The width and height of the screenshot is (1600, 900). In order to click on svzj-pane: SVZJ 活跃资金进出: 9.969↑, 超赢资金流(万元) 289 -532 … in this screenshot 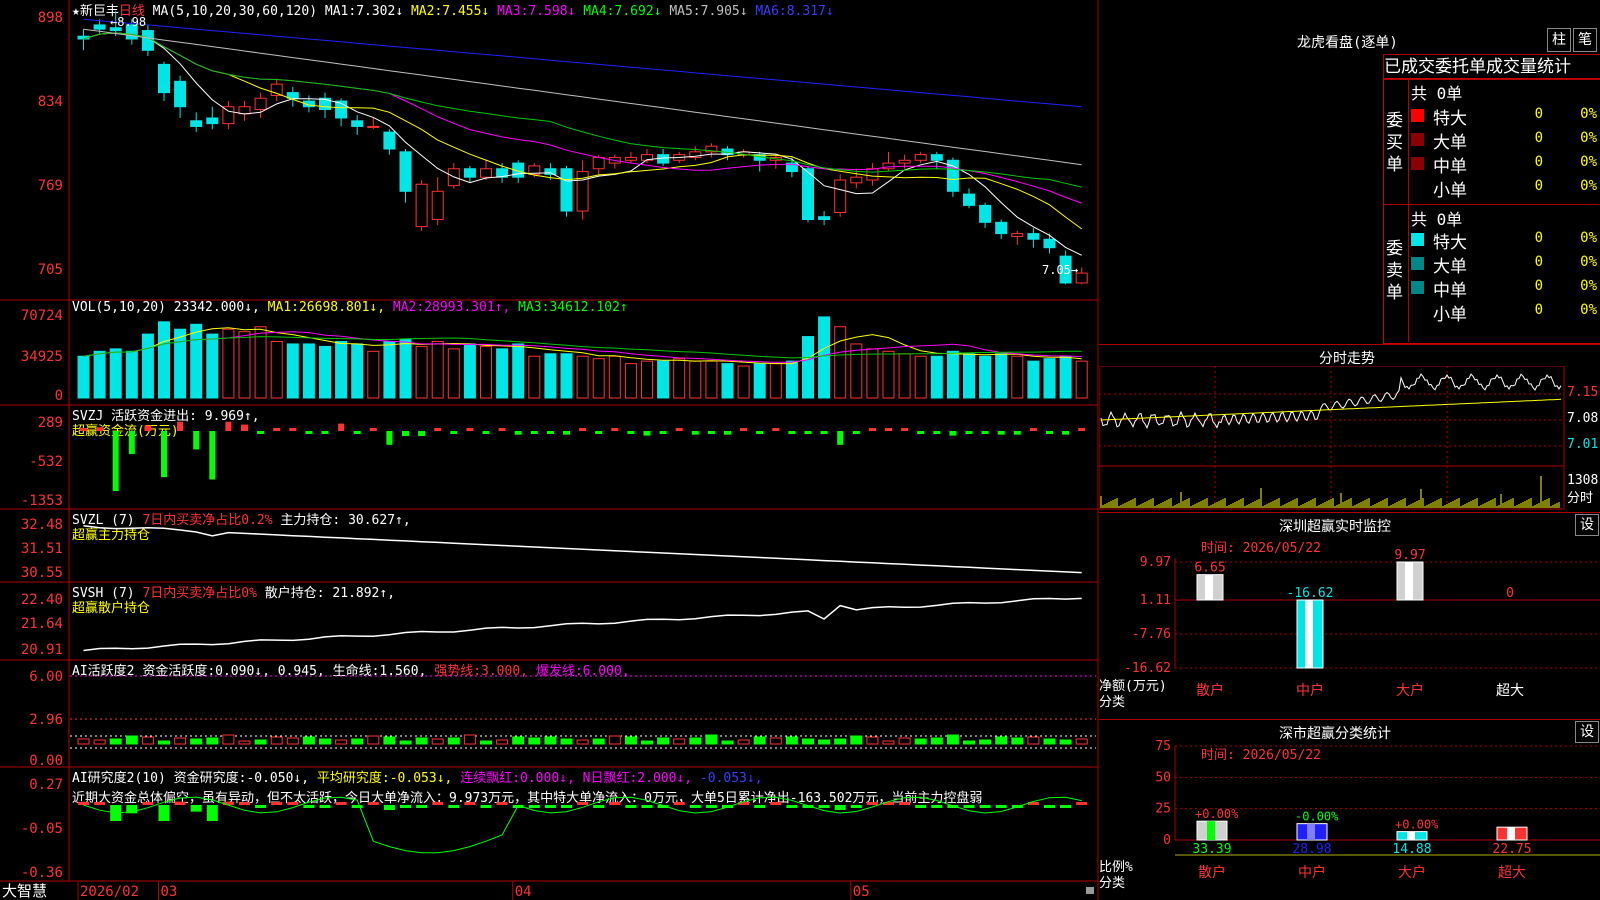, I will do `click(549, 457)`.